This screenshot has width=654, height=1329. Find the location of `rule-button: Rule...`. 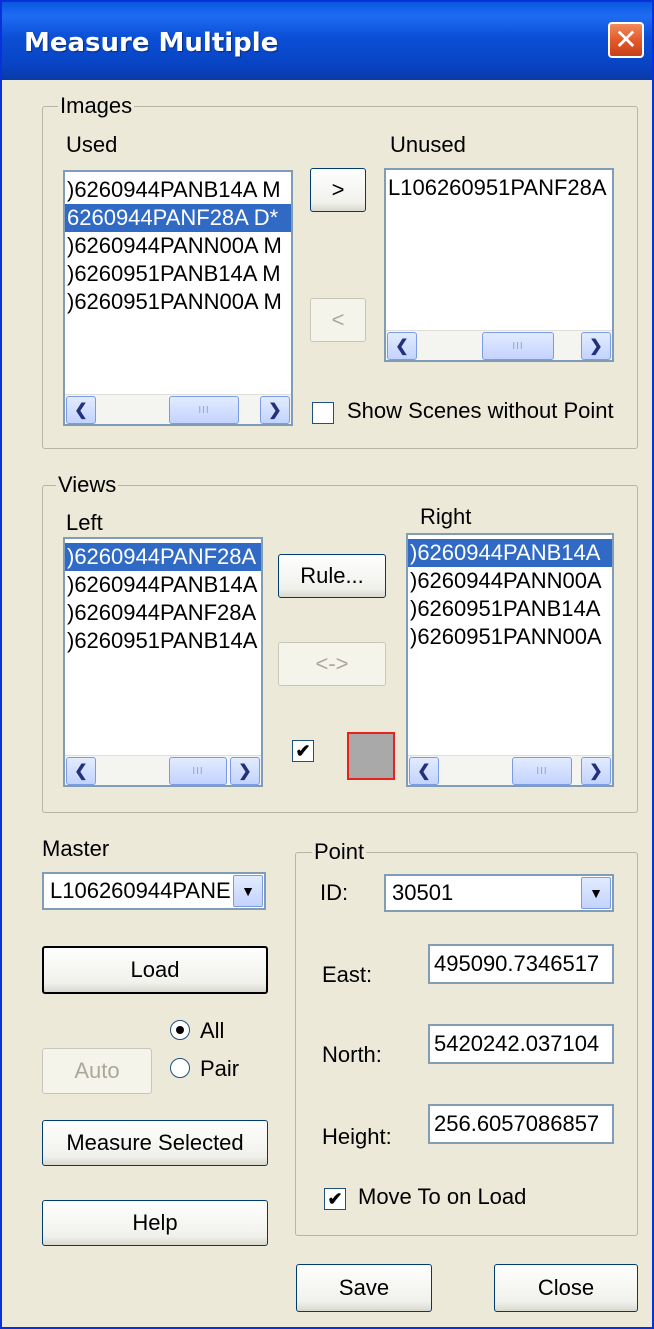

rule-button: Rule... is located at coordinates (332, 576).